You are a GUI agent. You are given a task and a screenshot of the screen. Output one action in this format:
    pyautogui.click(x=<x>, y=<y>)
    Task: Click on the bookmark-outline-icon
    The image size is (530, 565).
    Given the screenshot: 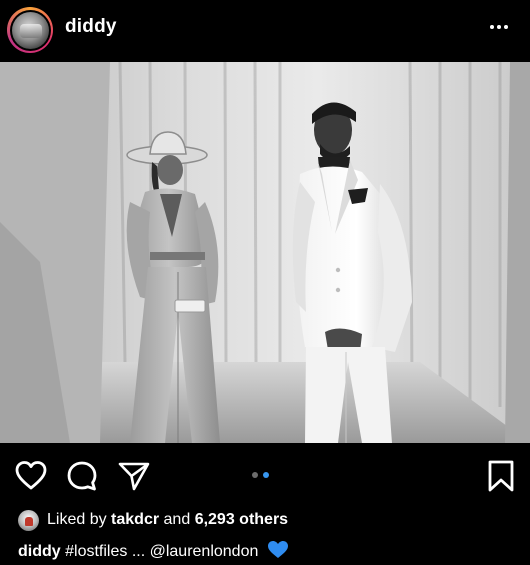 What is the action you would take?
    pyautogui.click(x=501, y=476)
    